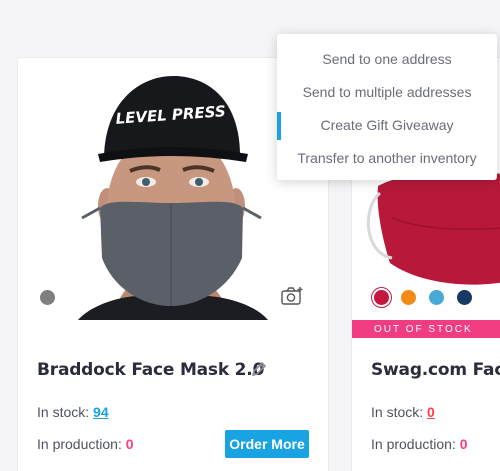  I want to click on add-photo-icon, so click(292, 296).